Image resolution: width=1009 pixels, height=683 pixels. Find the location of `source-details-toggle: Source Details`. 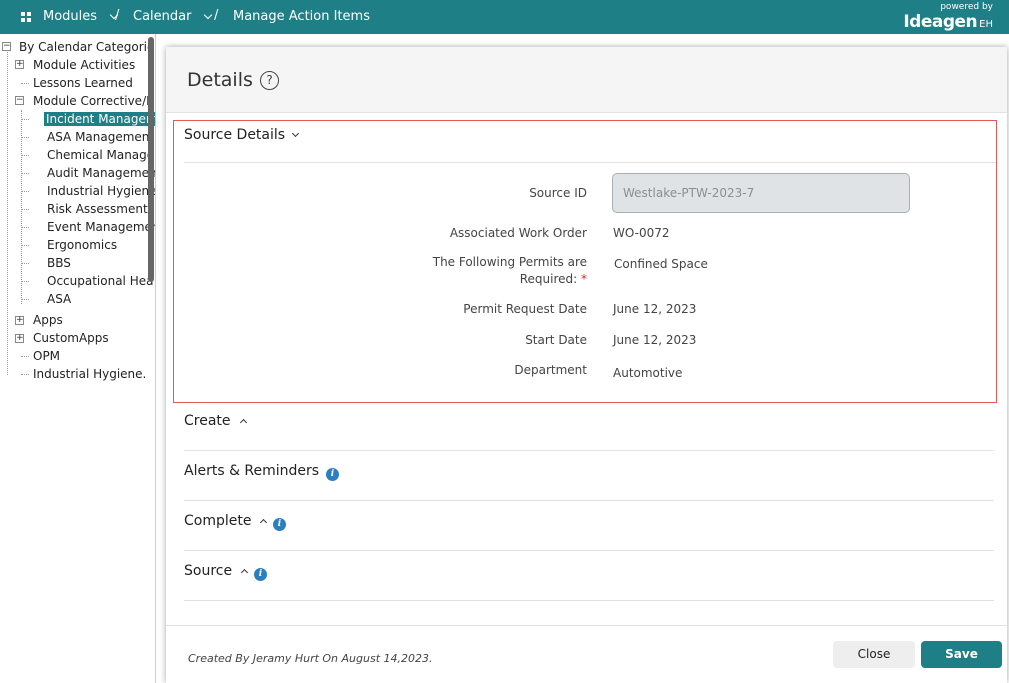

source-details-toggle: Source Details is located at coordinates (242, 135).